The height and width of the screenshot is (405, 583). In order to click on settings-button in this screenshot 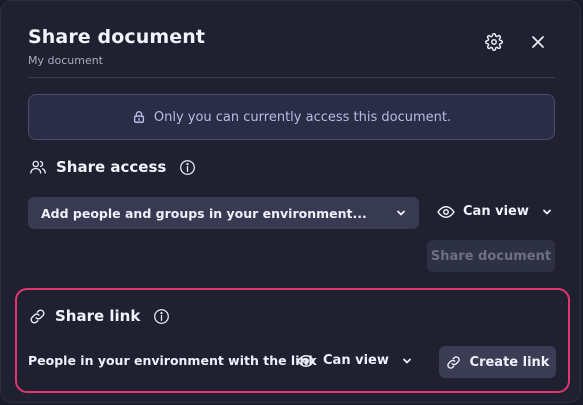, I will do `click(494, 42)`.